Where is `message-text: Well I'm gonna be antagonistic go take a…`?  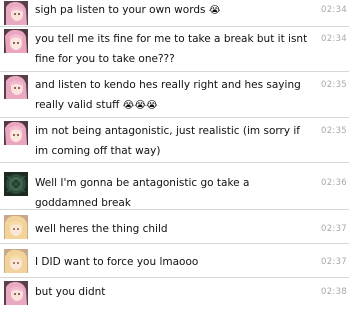 message-text: Well I'm gonna be antagonistic go take a… is located at coordinates (142, 193).